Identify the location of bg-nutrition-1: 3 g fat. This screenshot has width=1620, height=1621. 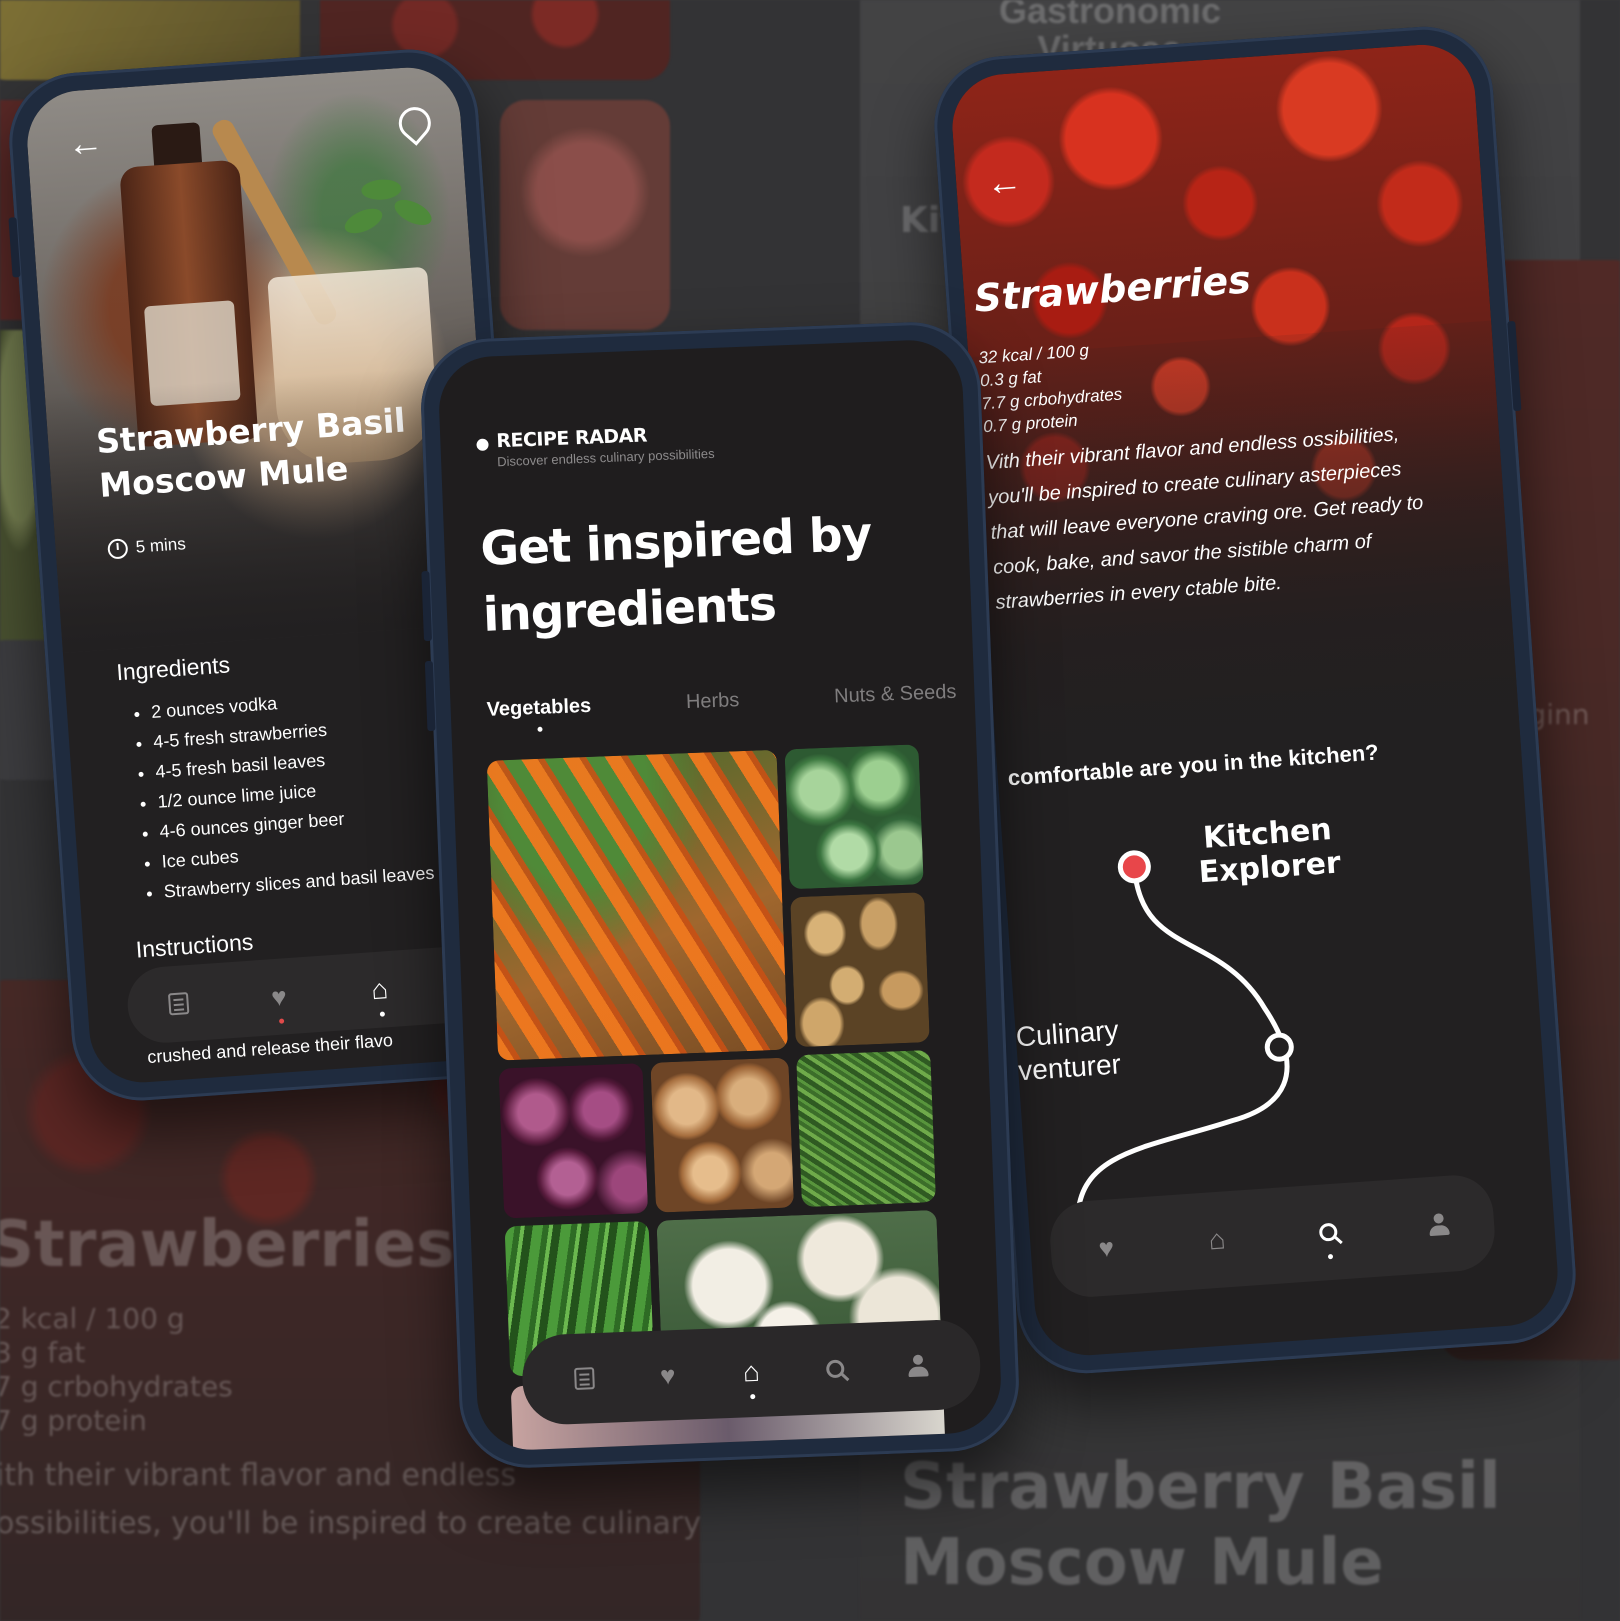
(43, 1352).